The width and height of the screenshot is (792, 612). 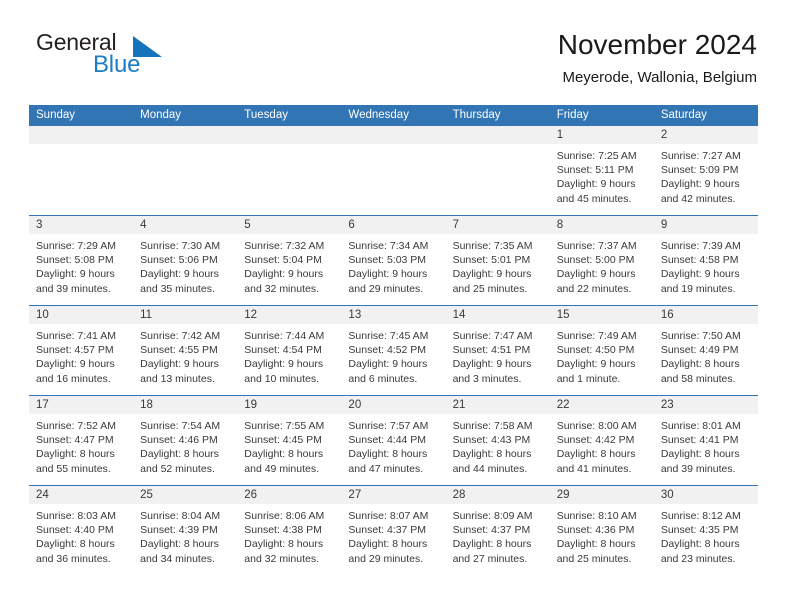 What do you see at coordinates (698, 468) in the screenshot?
I see `daylight-text-line2: and 39 minutes.` at bounding box center [698, 468].